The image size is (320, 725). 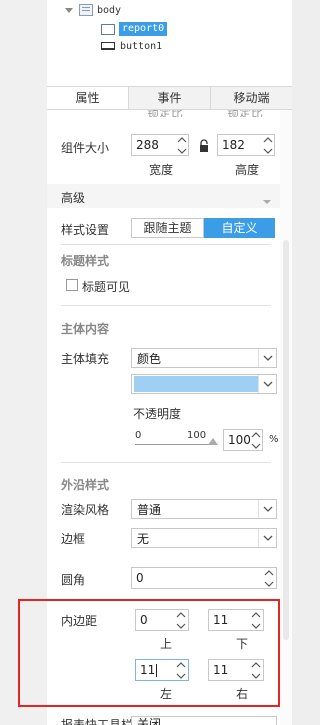 What do you see at coordinates (73, 198) in the screenshot?
I see `advanced-label: 高级` at bounding box center [73, 198].